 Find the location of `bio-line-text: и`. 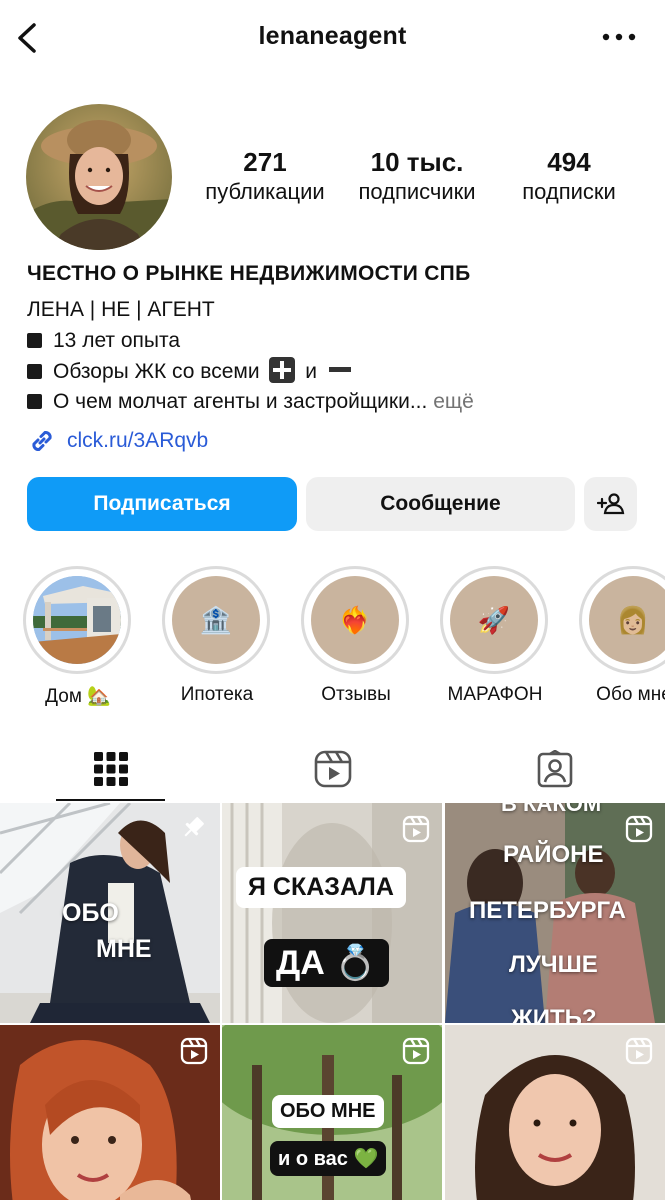

bio-line-text: и is located at coordinates (311, 371).